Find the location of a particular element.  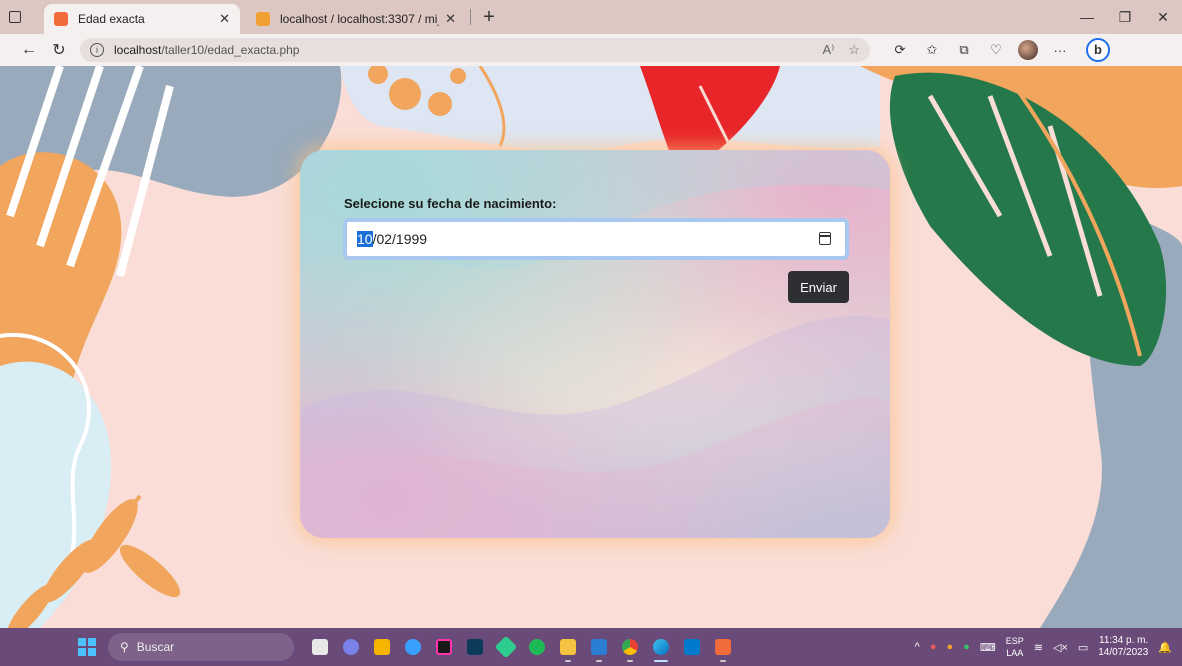

refresh-icon: ↻ is located at coordinates (59, 50).